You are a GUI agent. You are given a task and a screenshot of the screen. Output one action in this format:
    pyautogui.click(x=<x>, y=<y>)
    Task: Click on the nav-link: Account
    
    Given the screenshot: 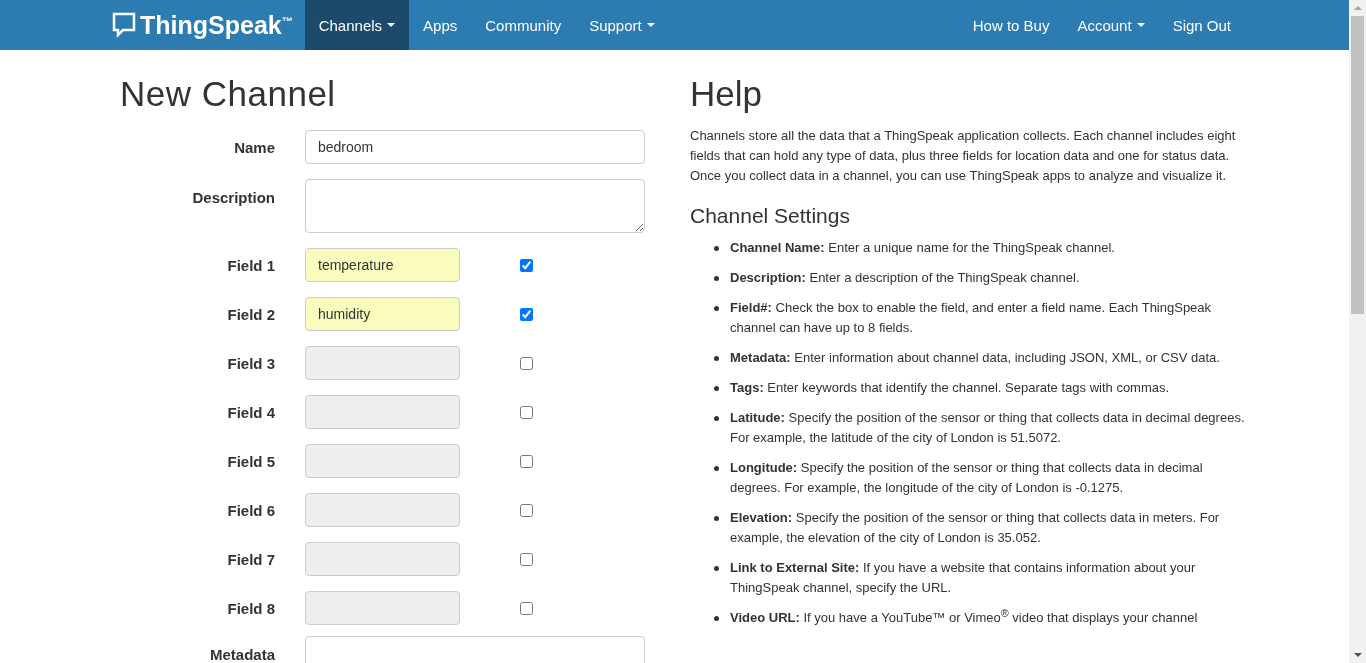 What is the action you would take?
    pyautogui.click(x=1111, y=25)
    